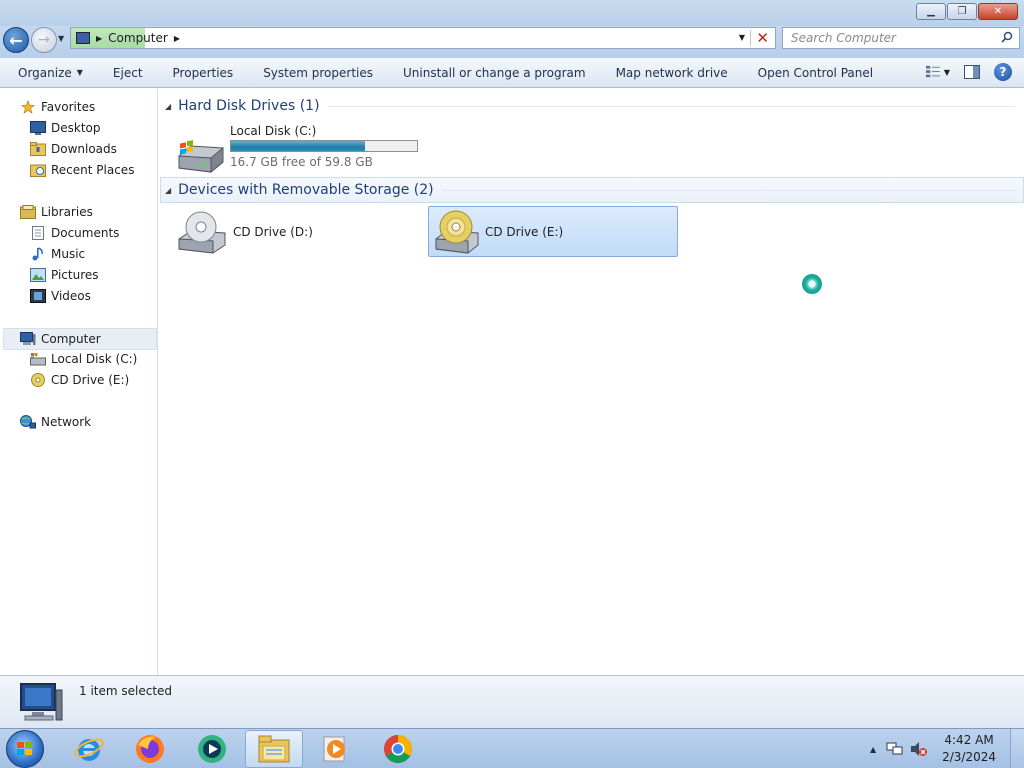 This screenshot has height=768, width=1024. I want to click on search-icon, so click(1007, 37).